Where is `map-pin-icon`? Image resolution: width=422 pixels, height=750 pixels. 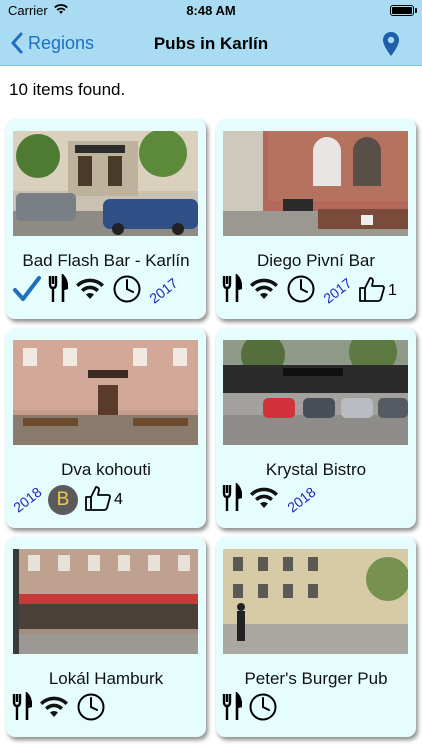
map-pin-icon is located at coordinates (391, 46).